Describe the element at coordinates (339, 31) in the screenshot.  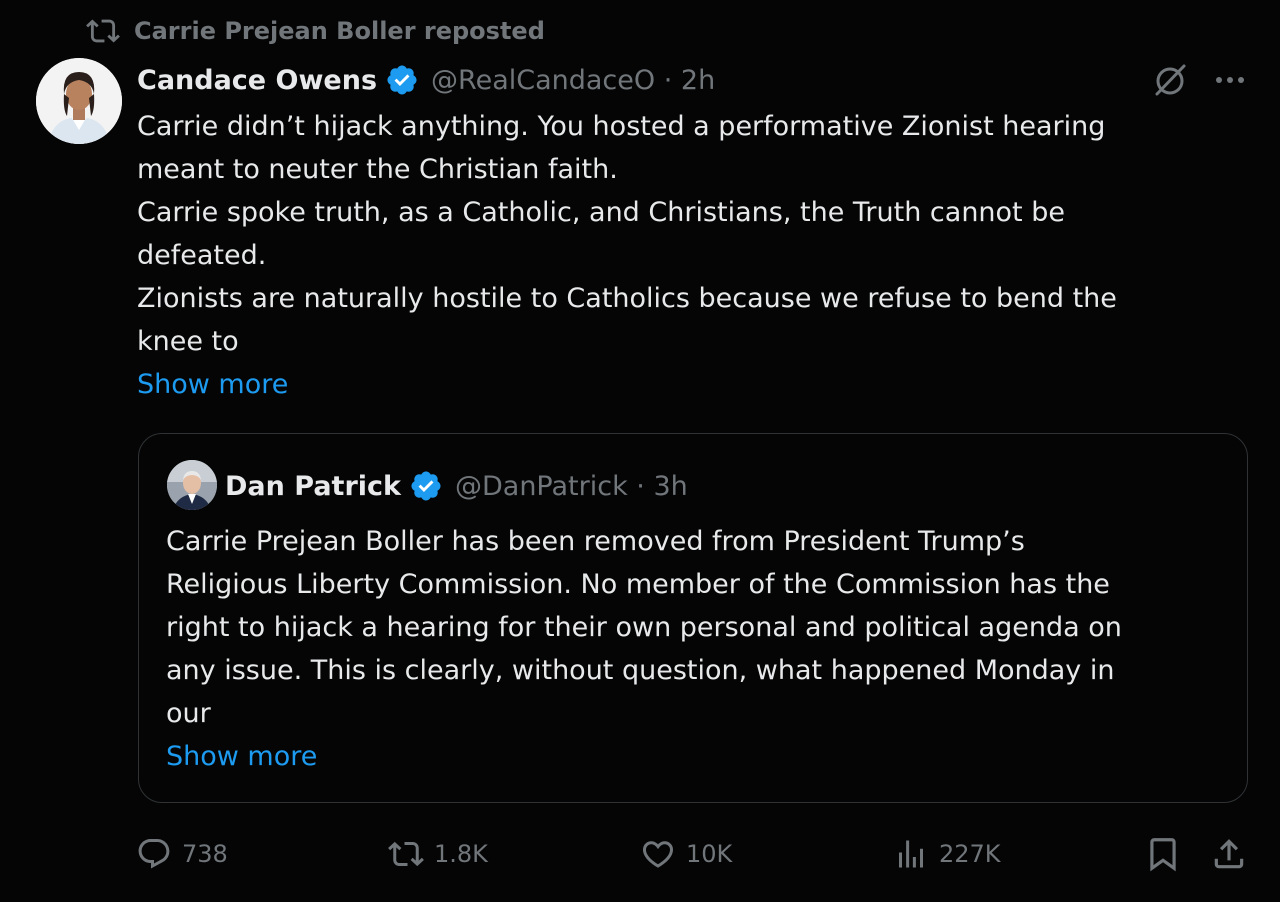
I see `repost-text: Carrie Prejean Boller reposted` at that location.